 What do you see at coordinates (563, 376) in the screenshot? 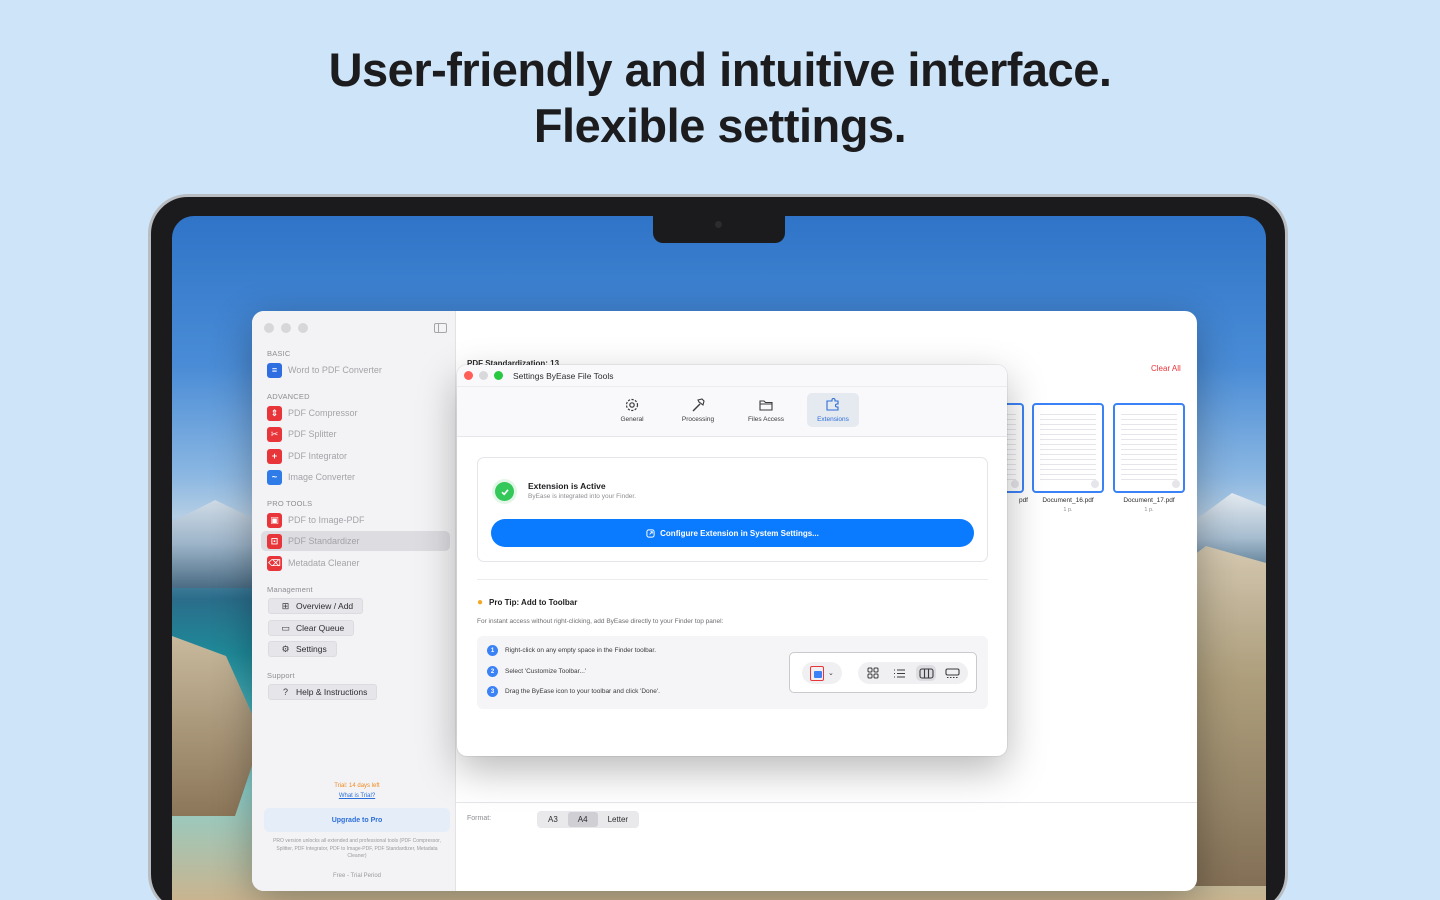
I see `settings-title: Settings ByEase File Tools` at bounding box center [563, 376].